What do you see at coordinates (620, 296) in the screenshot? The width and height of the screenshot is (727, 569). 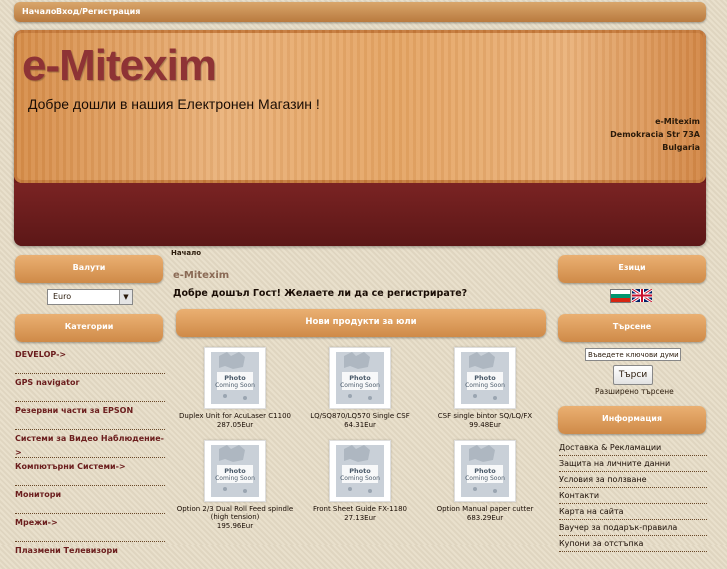 I see `bulgarian-flag-icon` at bounding box center [620, 296].